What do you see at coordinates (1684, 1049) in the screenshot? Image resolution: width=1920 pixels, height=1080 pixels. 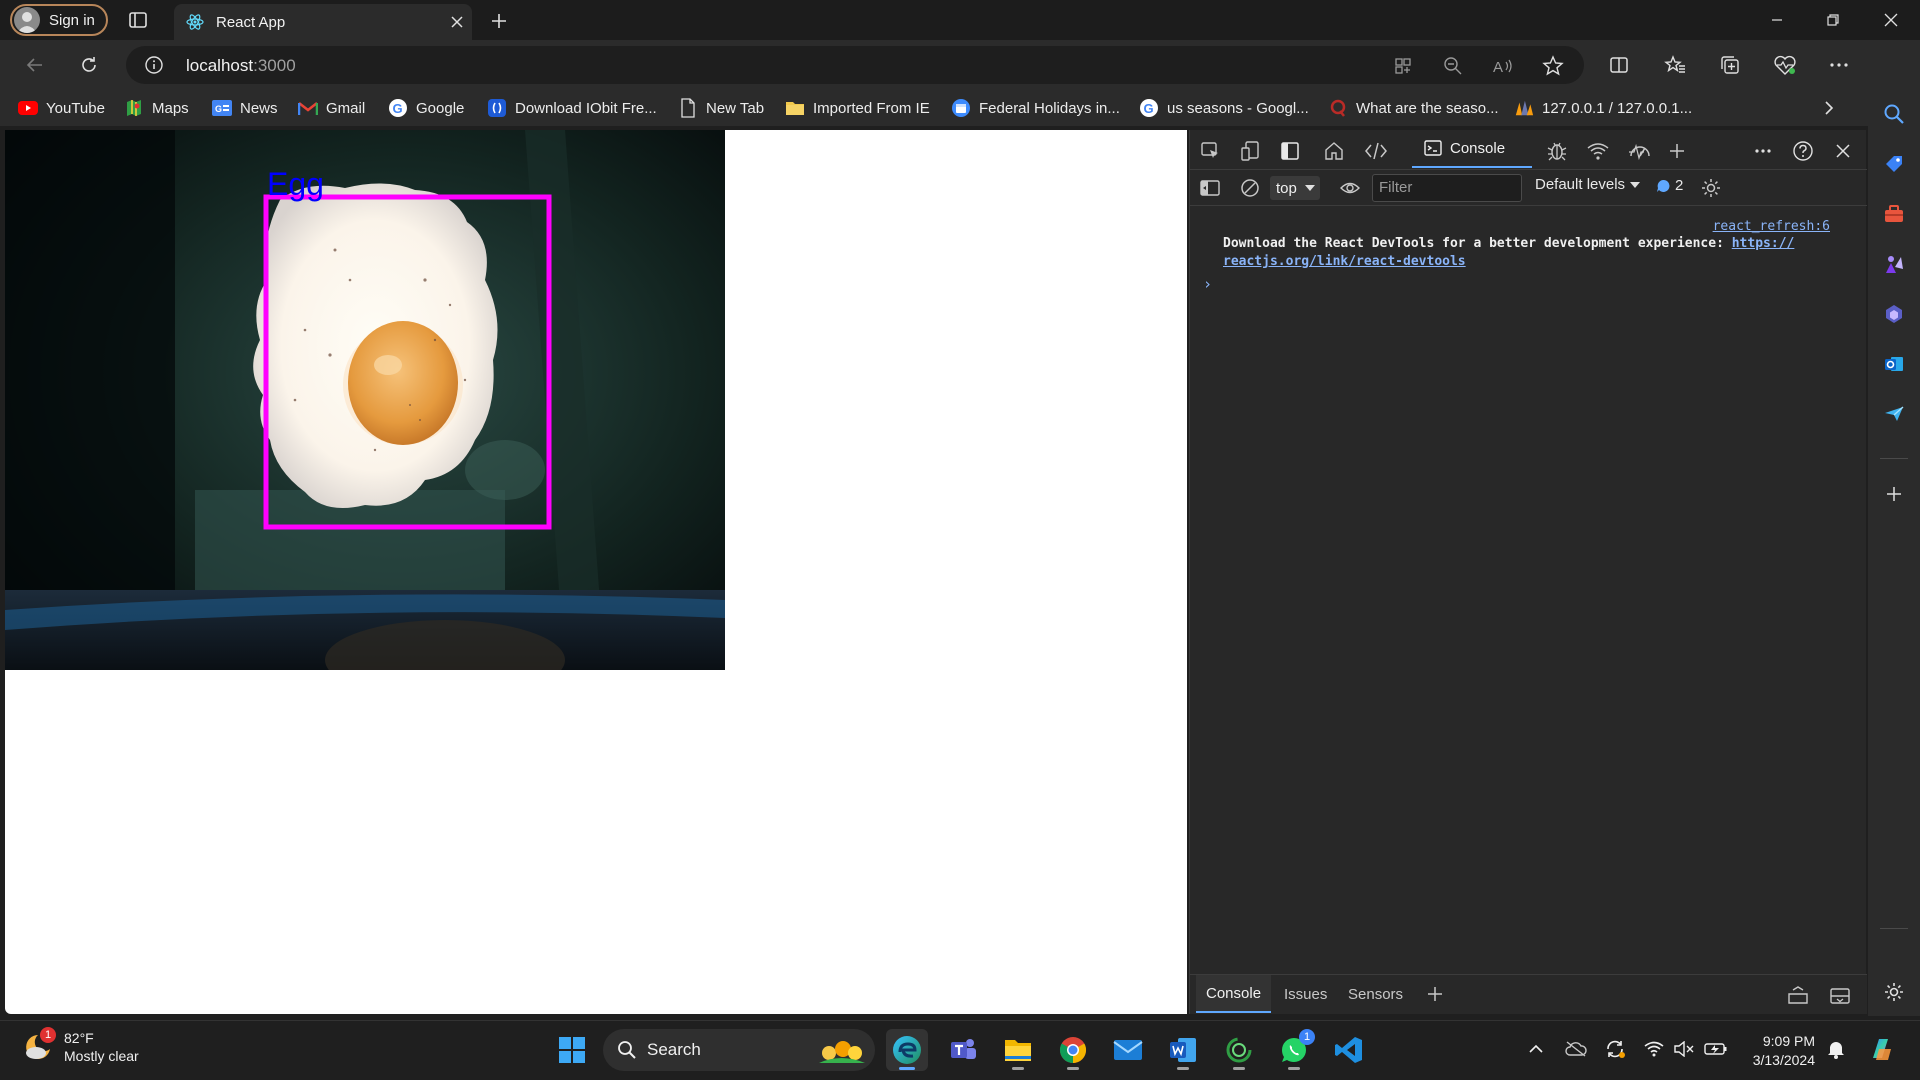 I see `volume-muted-icon` at bounding box center [1684, 1049].